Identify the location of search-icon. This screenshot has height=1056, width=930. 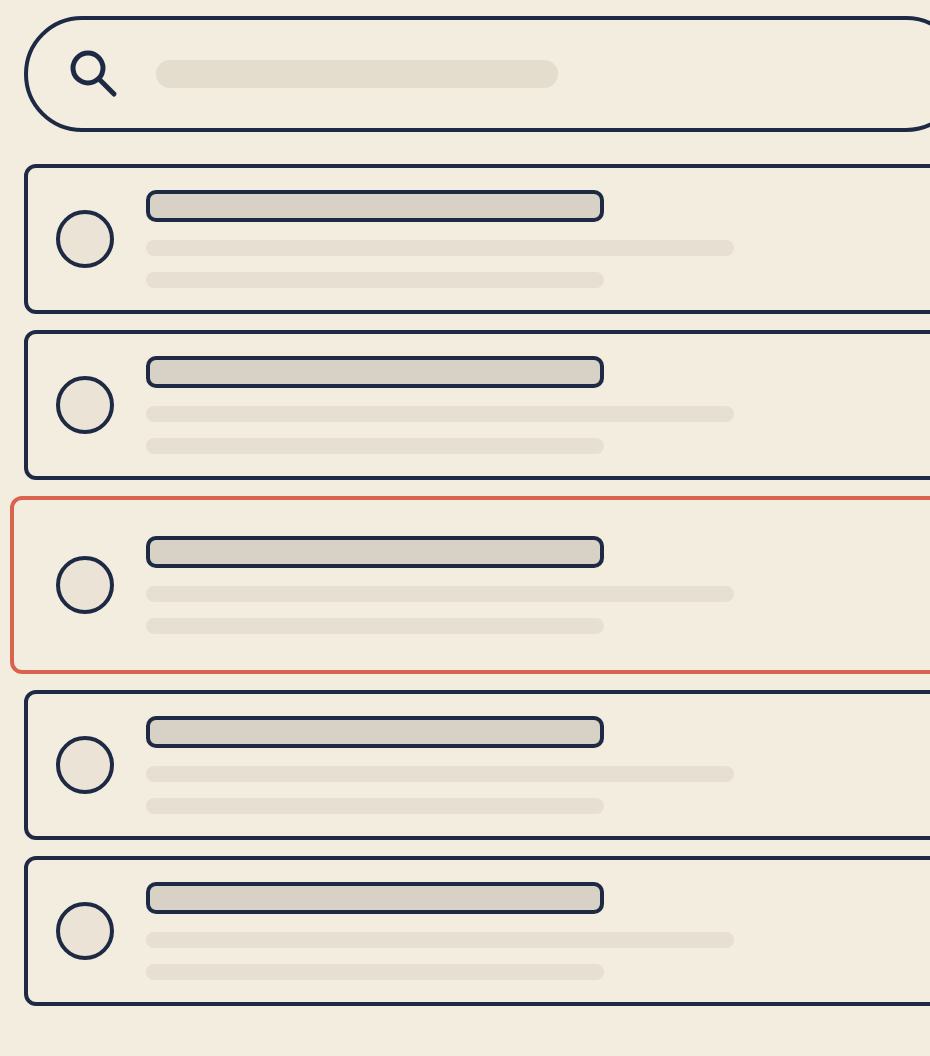
(94, 74).